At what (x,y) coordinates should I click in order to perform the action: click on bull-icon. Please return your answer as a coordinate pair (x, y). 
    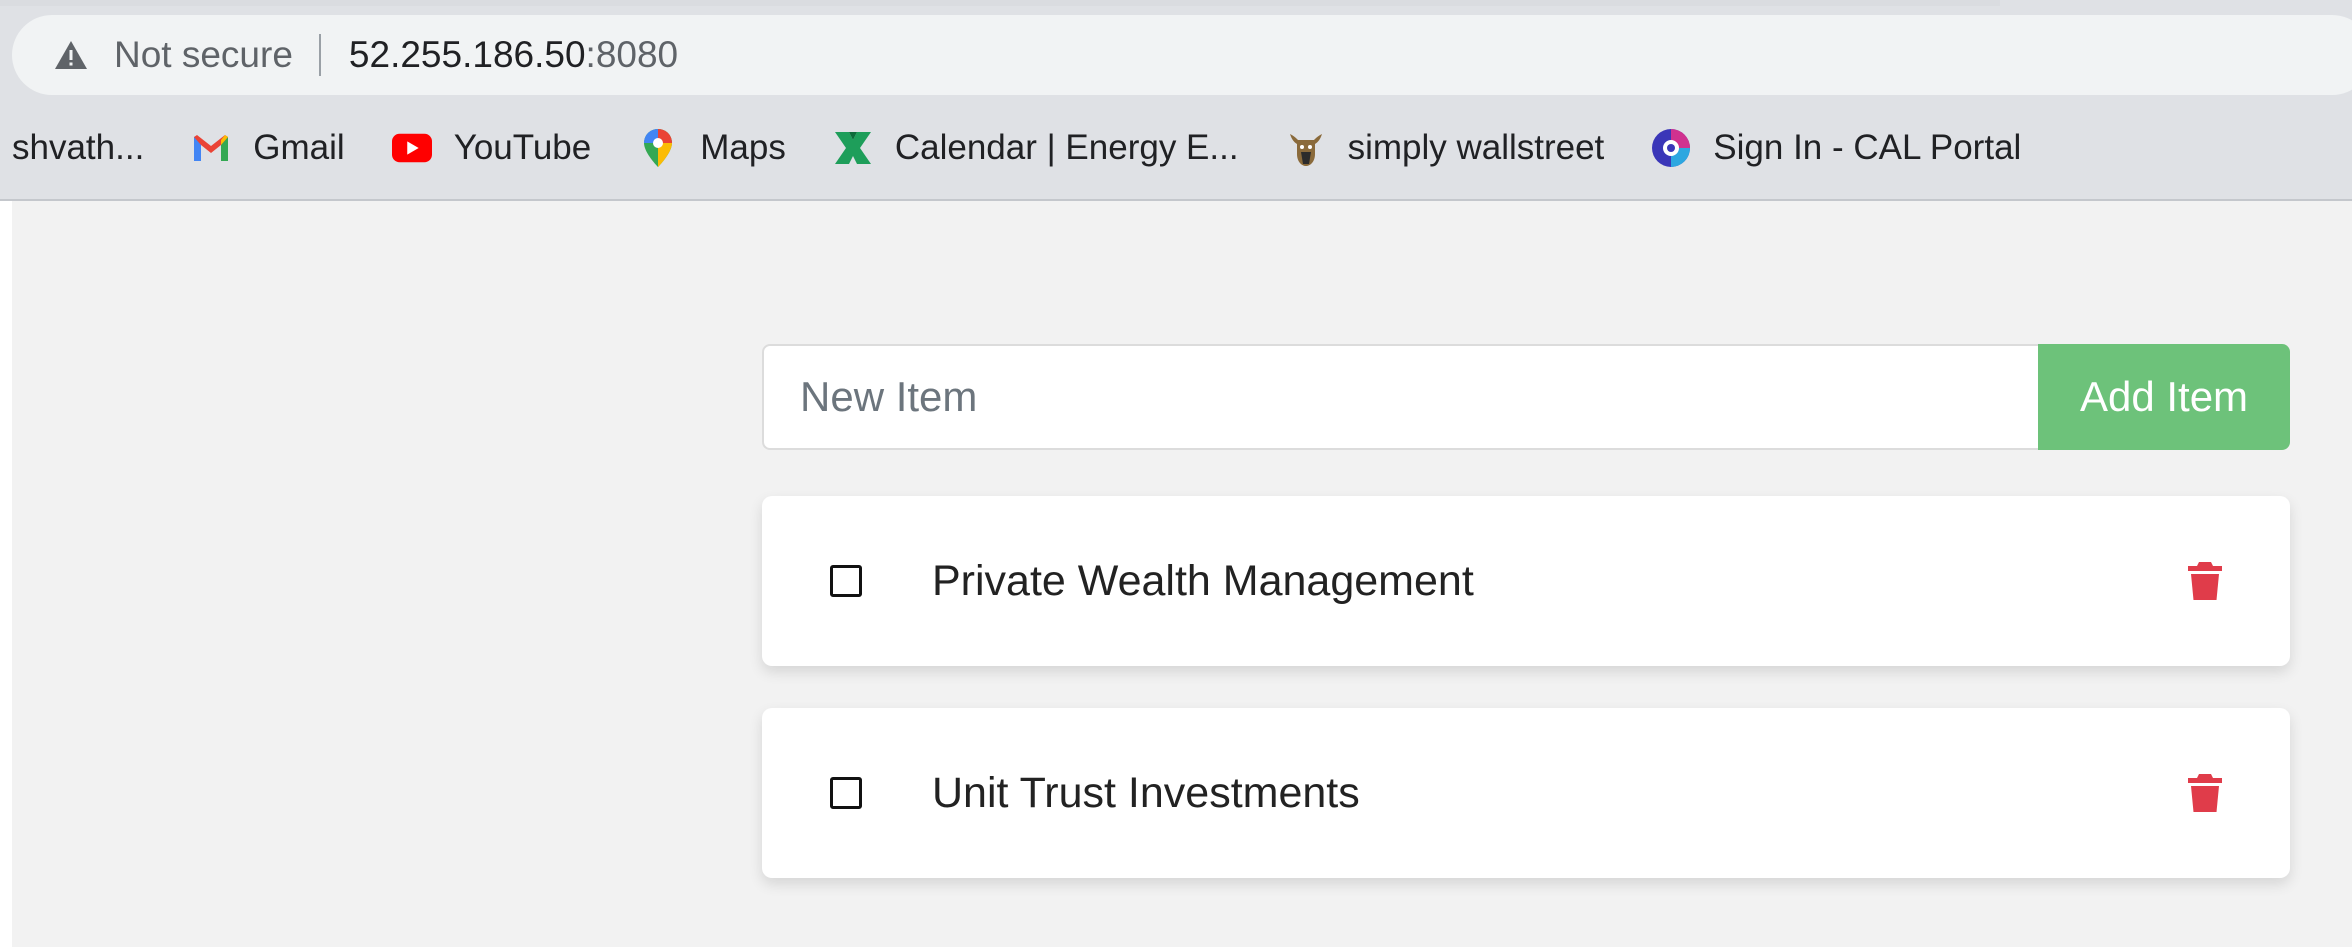
    Looking at the image, I should click on (1306, 148).